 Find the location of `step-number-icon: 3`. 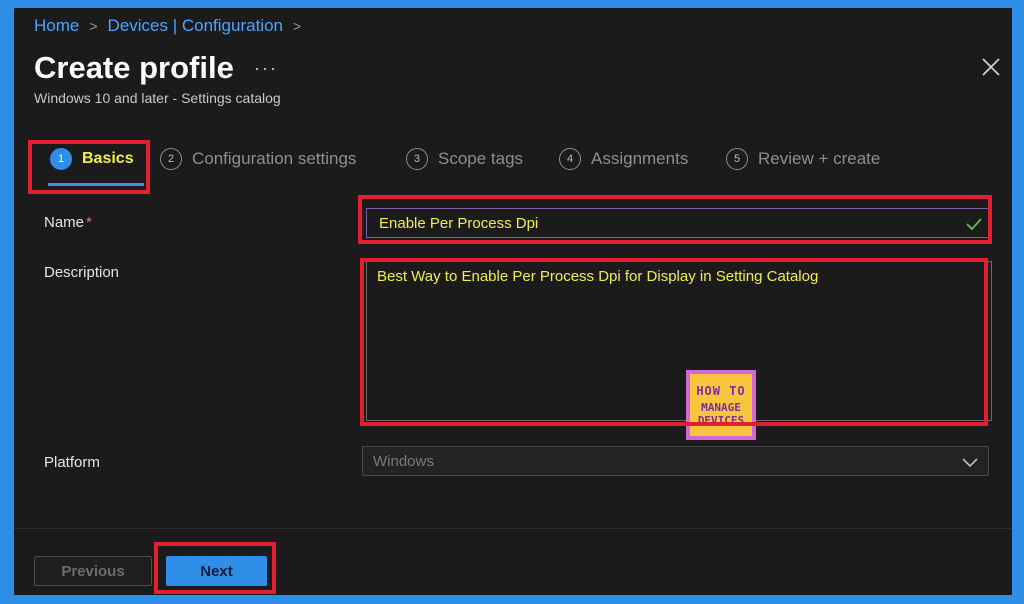

step-number-icon: 3 is located at coordinates (417, 159).